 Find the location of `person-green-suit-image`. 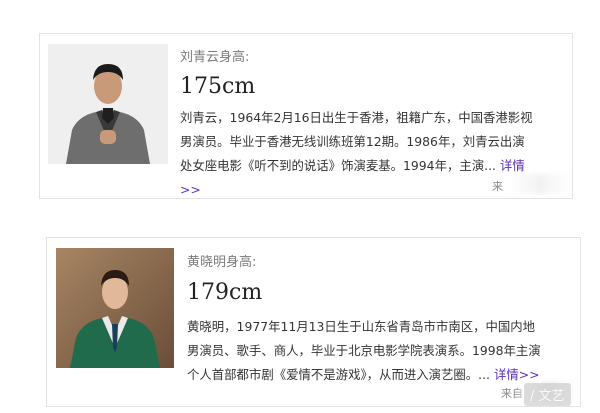

person-green-suit-image is located at coordinates (115, 308).